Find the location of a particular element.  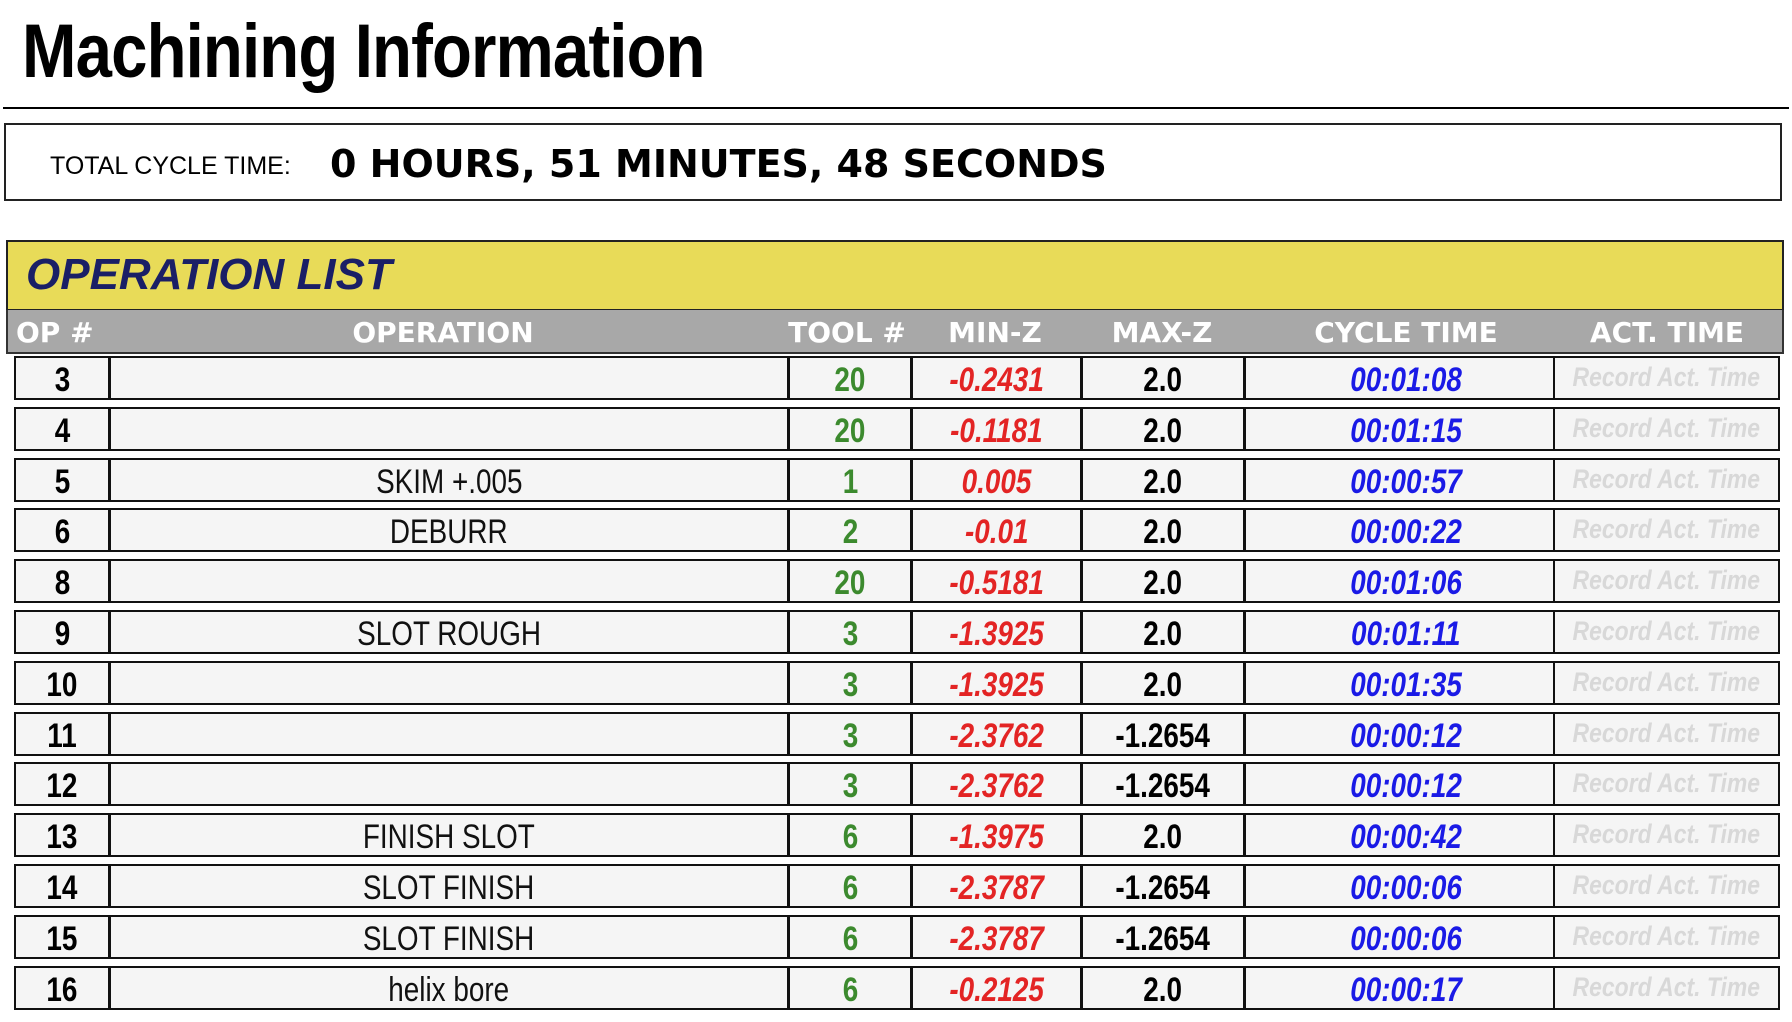

cycle-time-cell: 00:01:11 is located at coordinates (1406, 632).